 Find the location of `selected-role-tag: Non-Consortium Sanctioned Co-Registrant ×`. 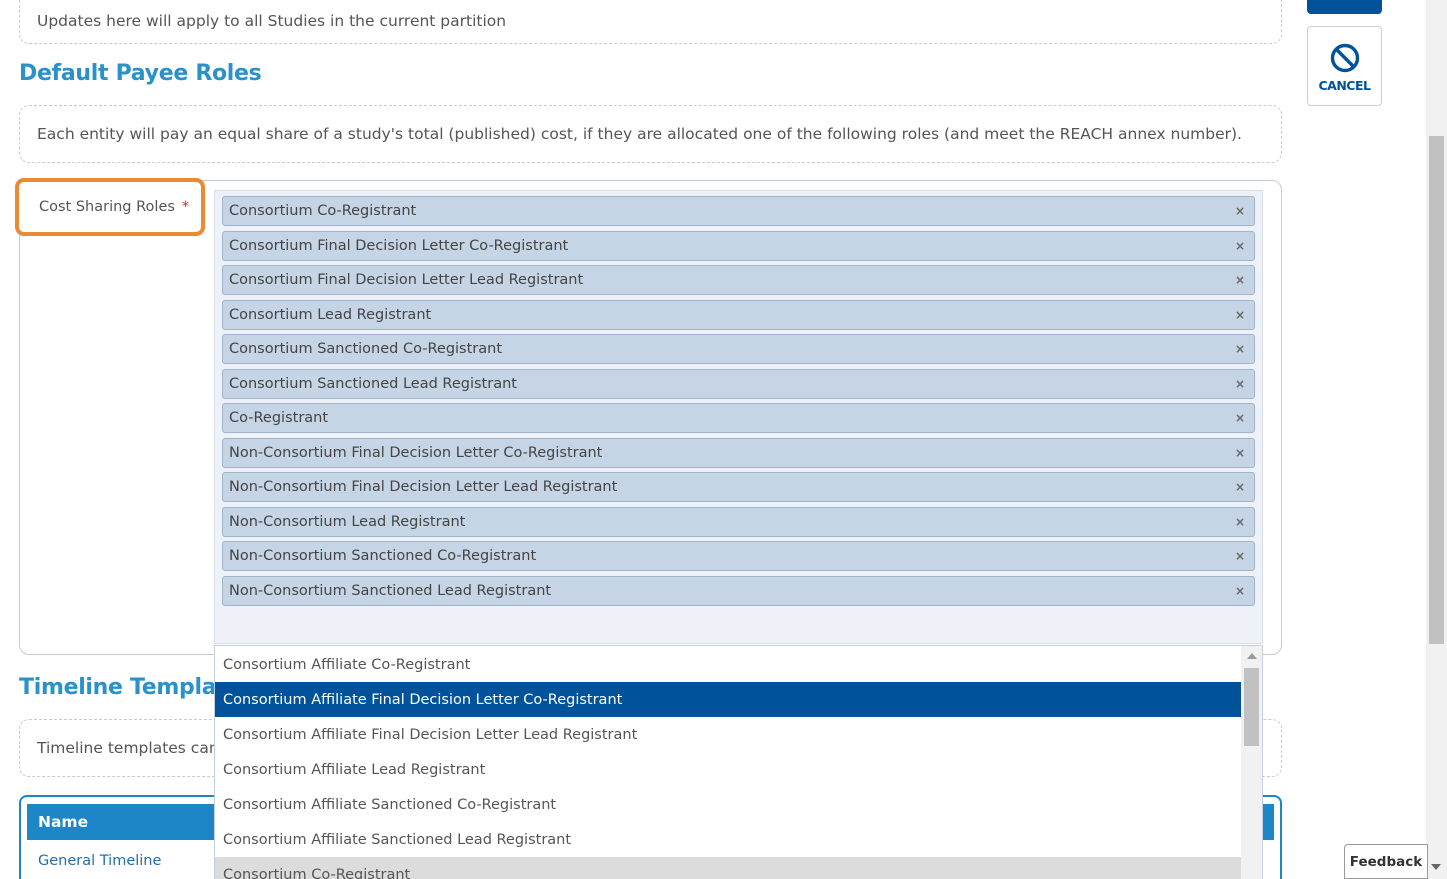

selected-role-tag: Non-Consortium Sanctioned Co-Registrant × is located at coordinates (738, 556).